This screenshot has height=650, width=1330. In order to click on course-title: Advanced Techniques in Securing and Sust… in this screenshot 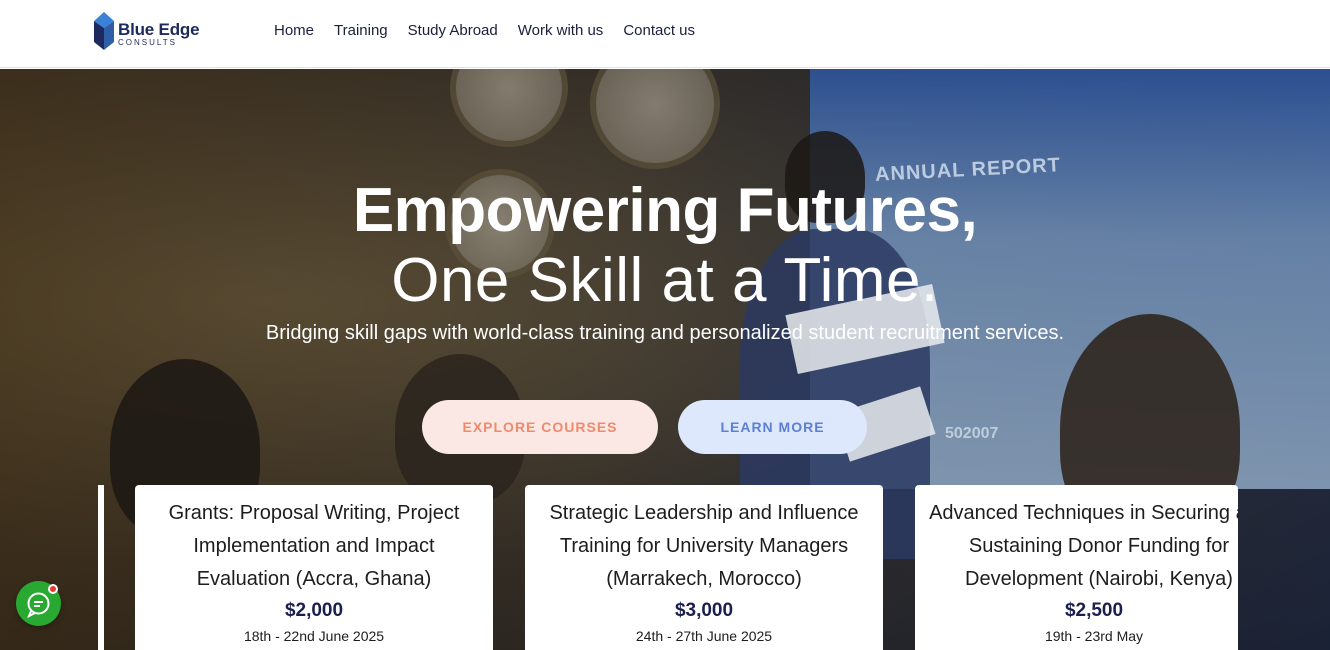, I will do `click(1083, 546)`.